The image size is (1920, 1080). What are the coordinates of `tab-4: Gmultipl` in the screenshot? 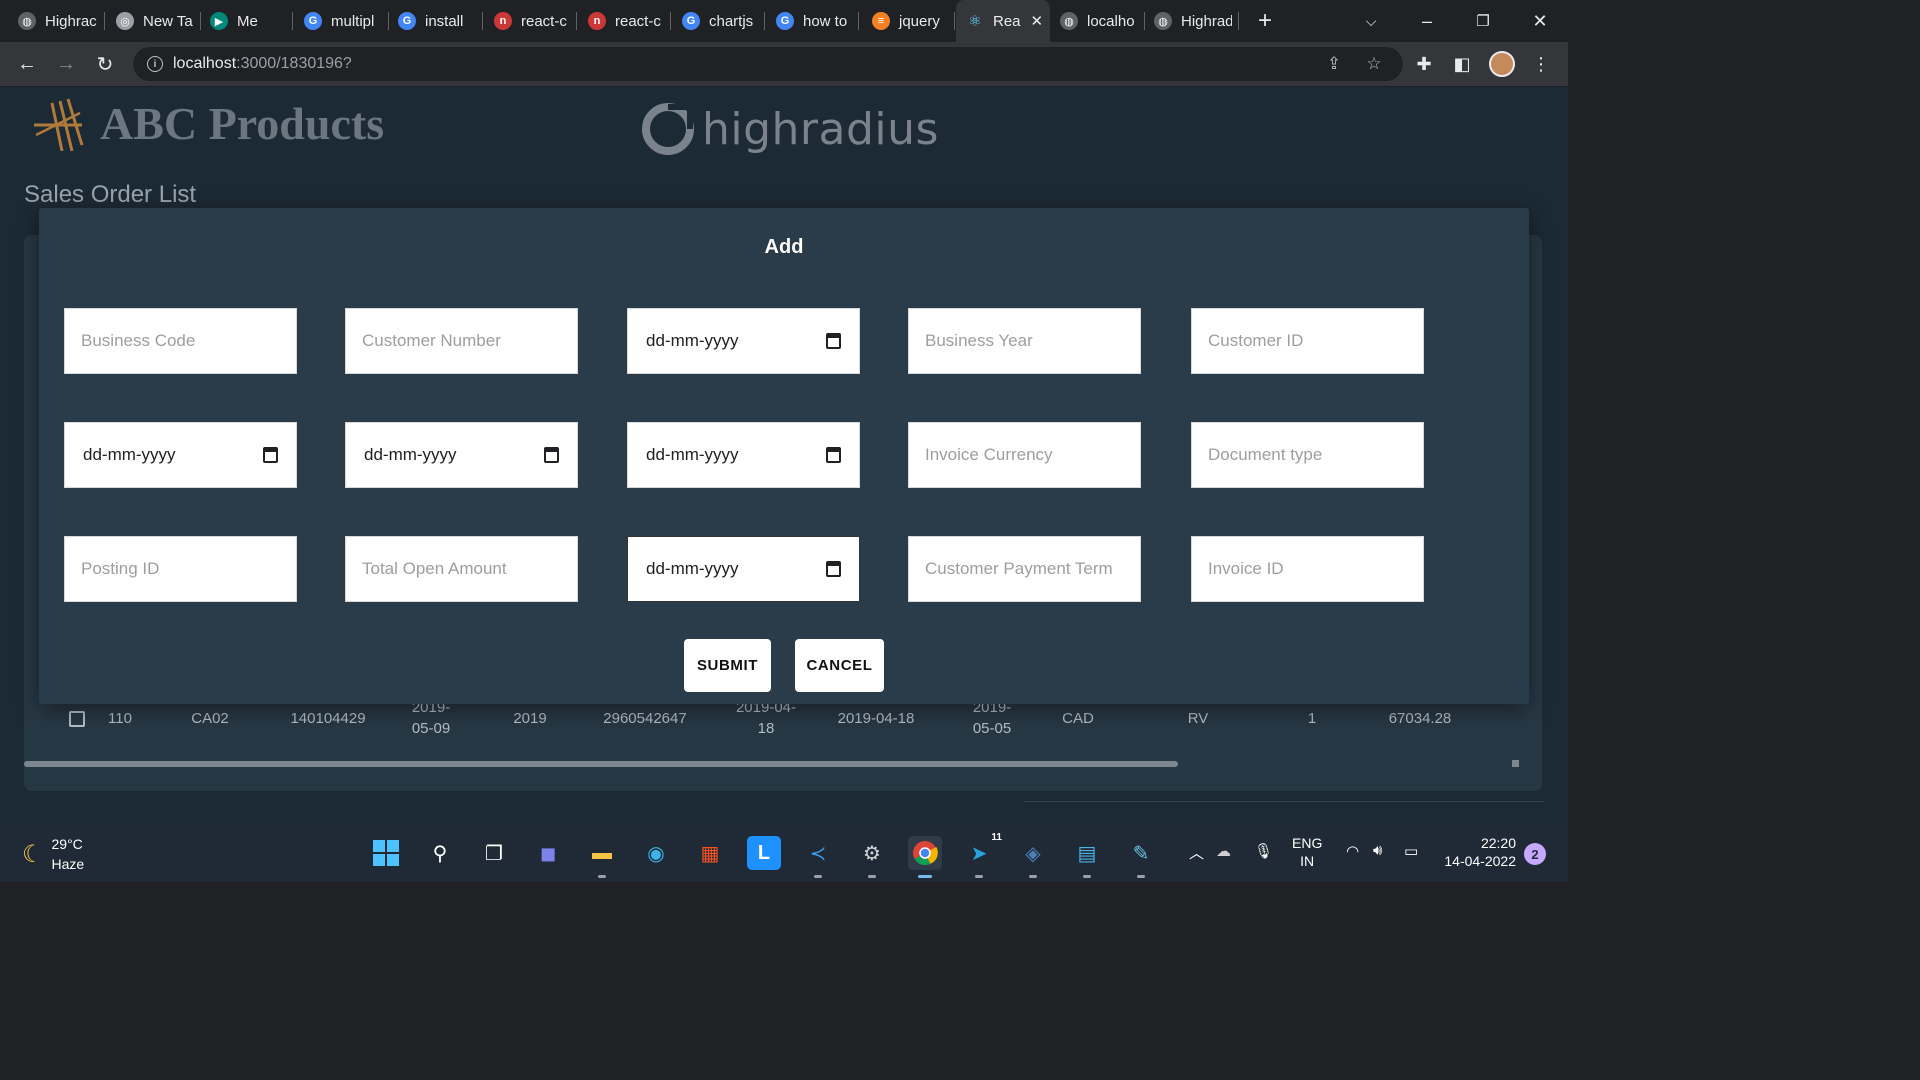 It's located at (343, 21).